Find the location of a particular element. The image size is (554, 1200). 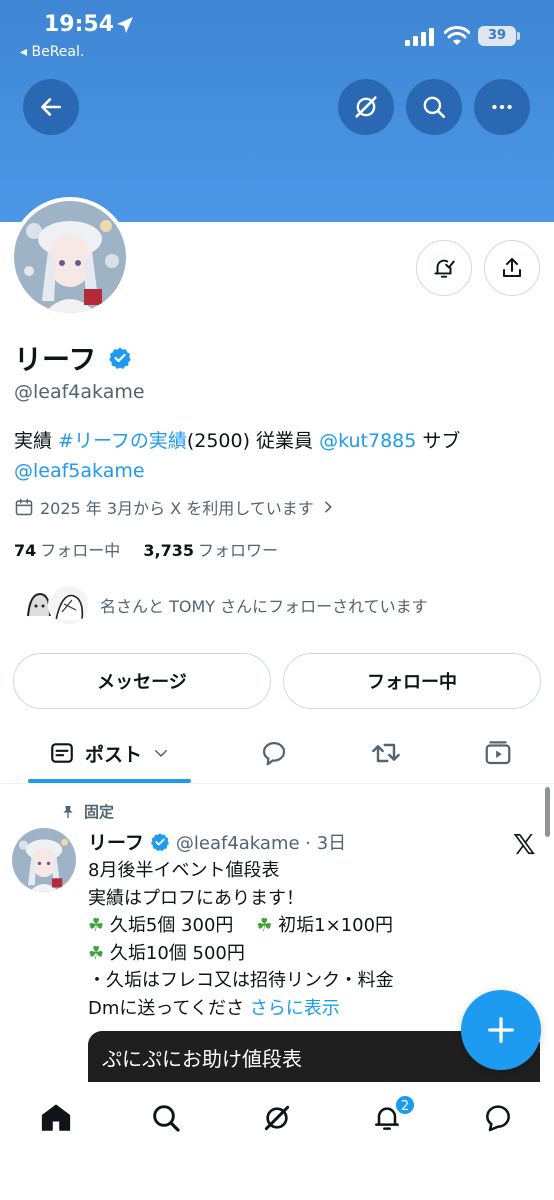

bell-check-icon is located at coordinates (444, 268).